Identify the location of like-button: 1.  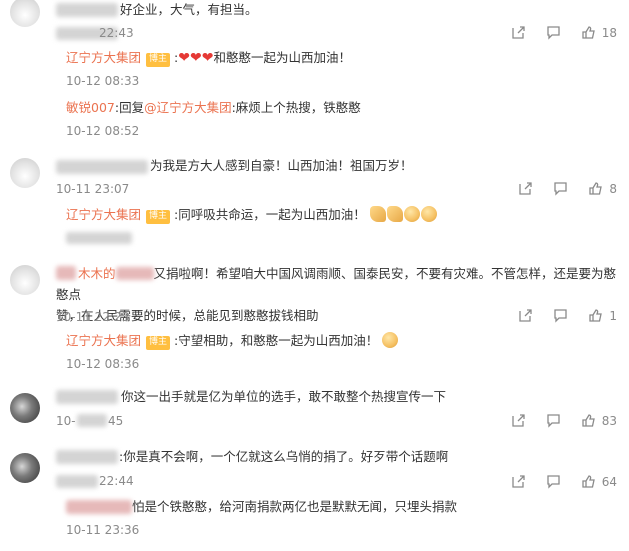
(602, 315).